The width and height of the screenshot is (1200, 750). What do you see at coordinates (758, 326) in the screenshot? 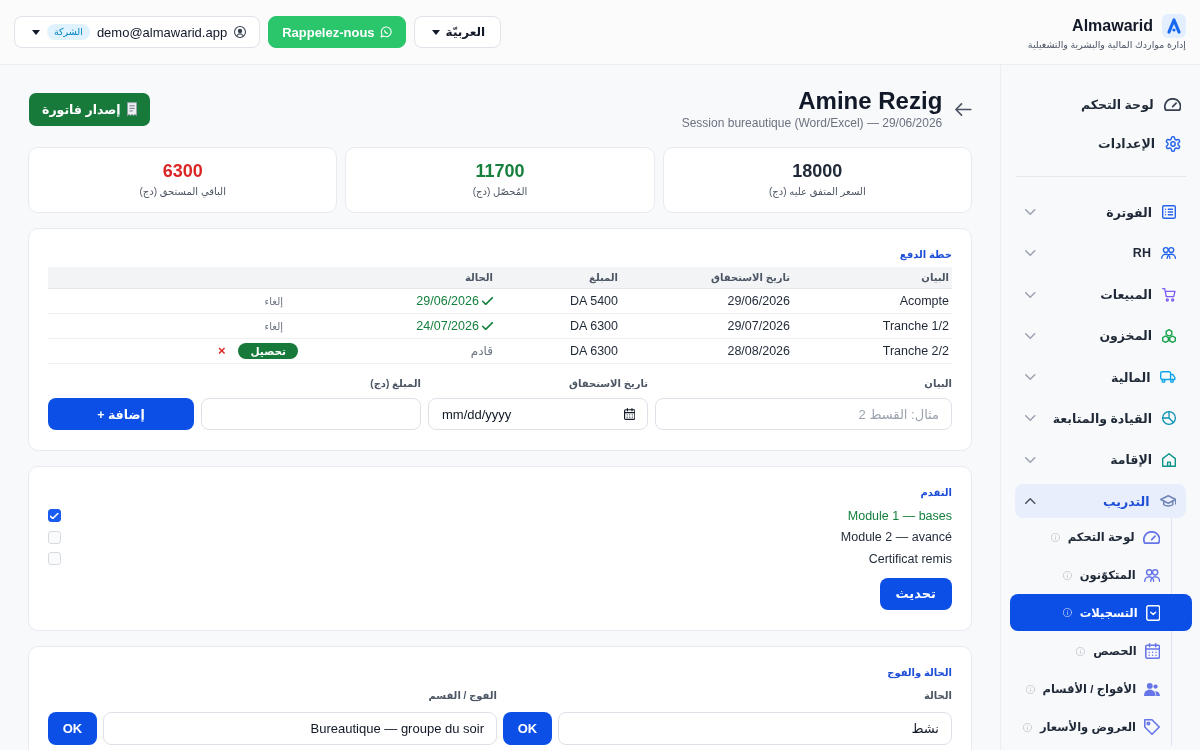
I see `table-cell-text: 29/07/2026` at bounding box center [758, 326].